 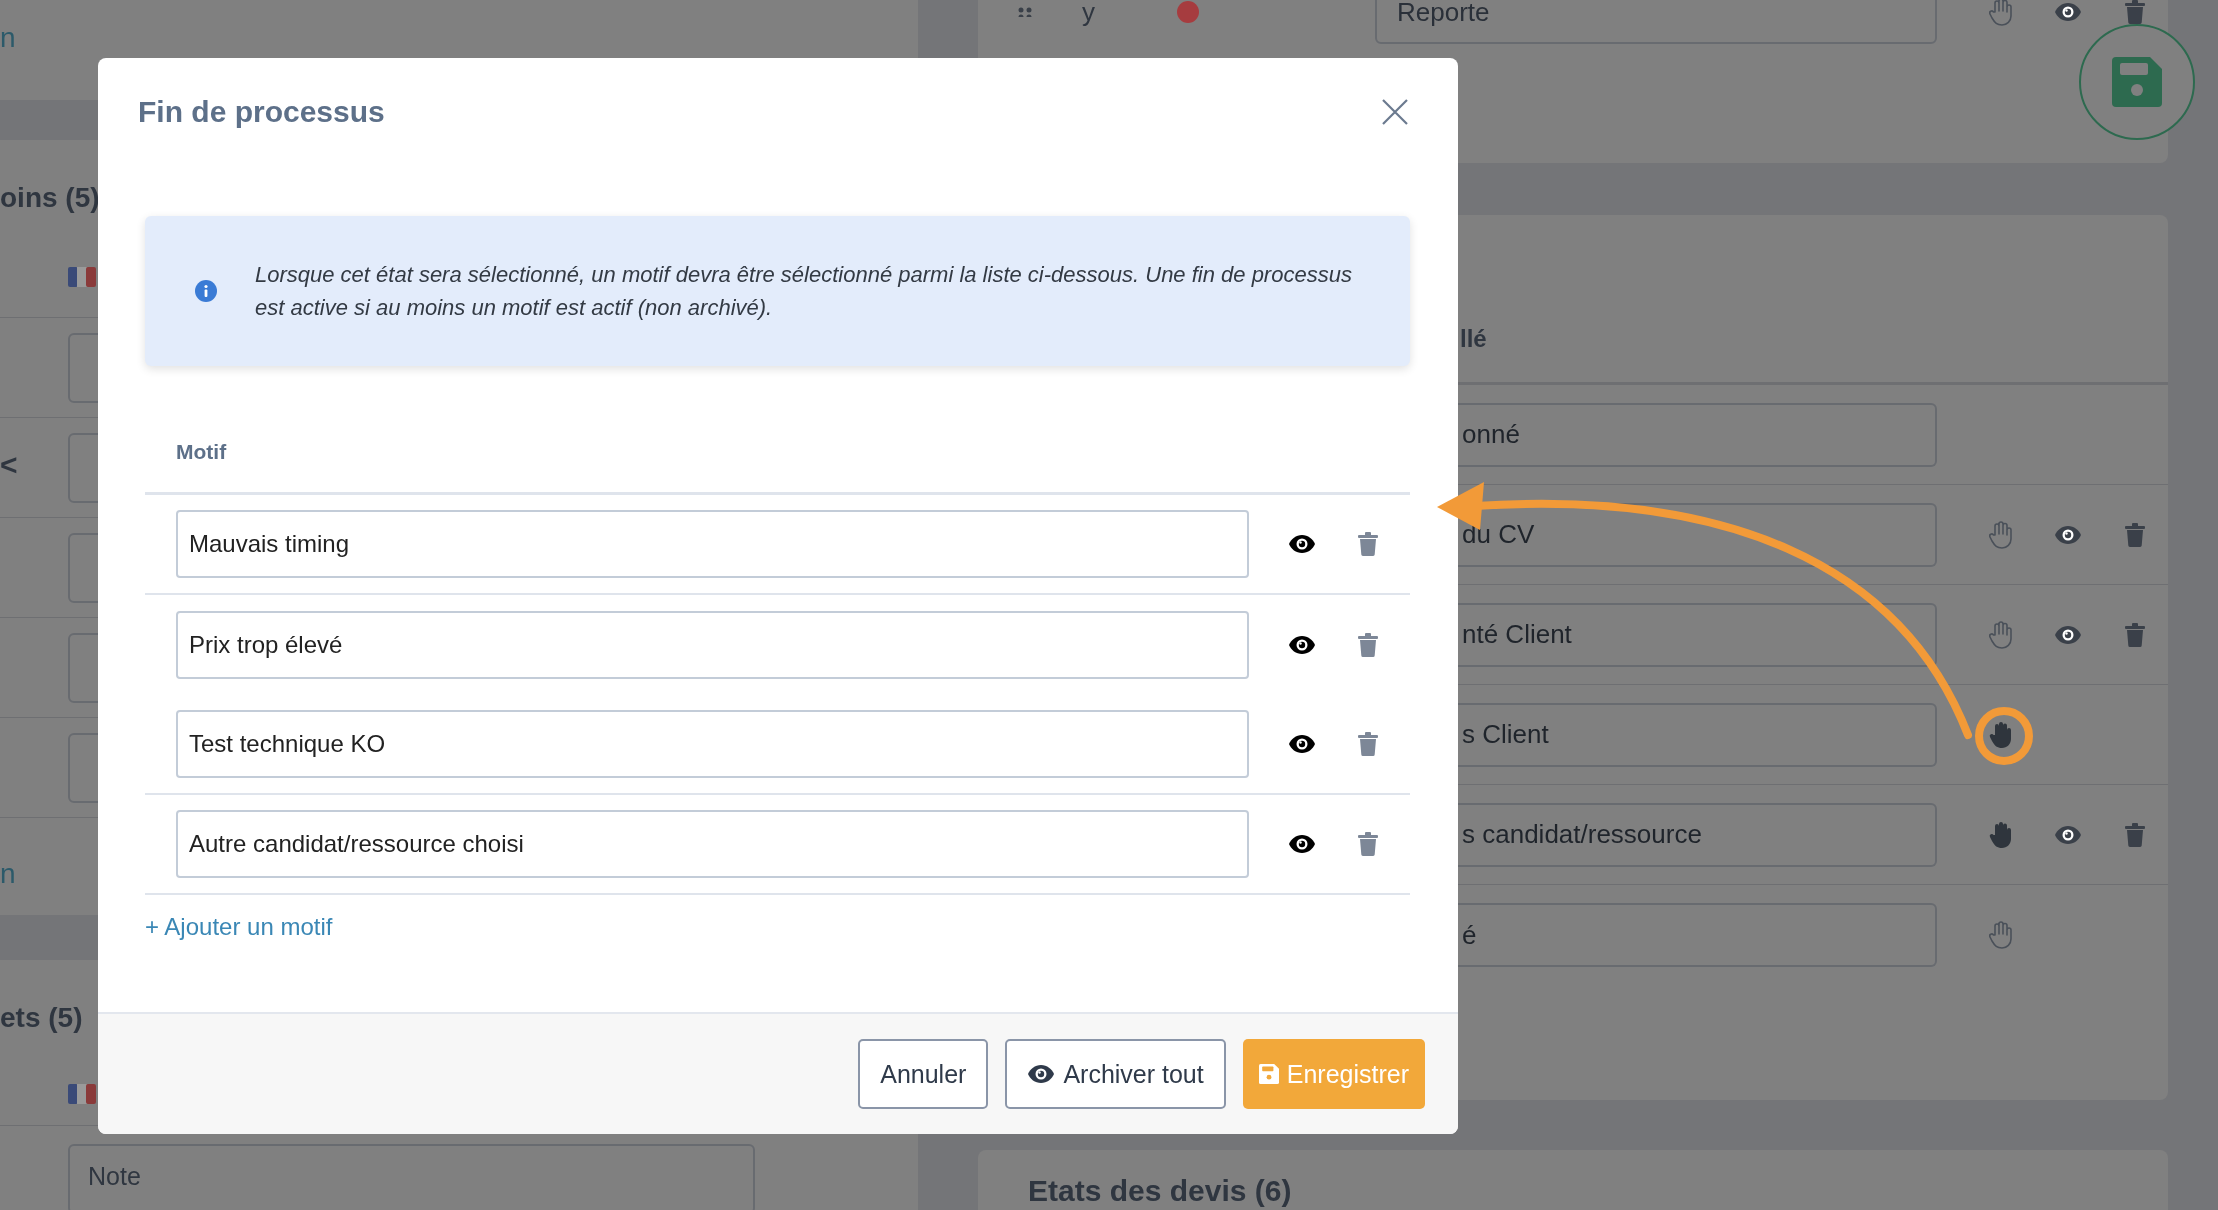 What do you see at coordinates (1025, 12) in the screenshot?
I see `drag-handle-icon` at bounding box center [1025, 12].